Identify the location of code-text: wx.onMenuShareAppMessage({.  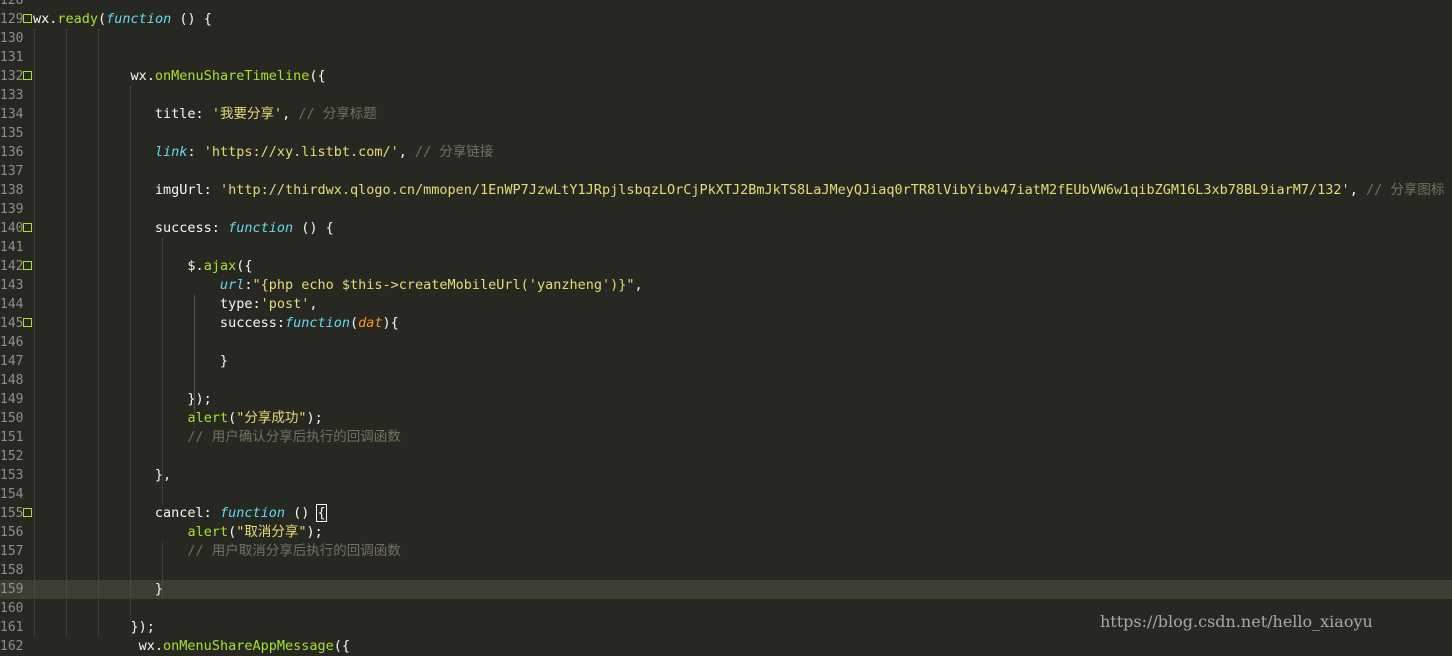
(191, 646).